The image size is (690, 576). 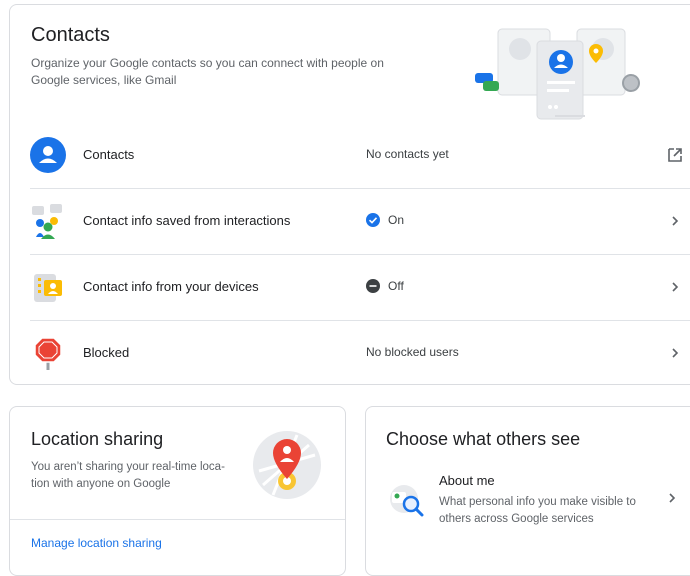 I want to click on about-me-title: About me, so click(x=467, y=480).